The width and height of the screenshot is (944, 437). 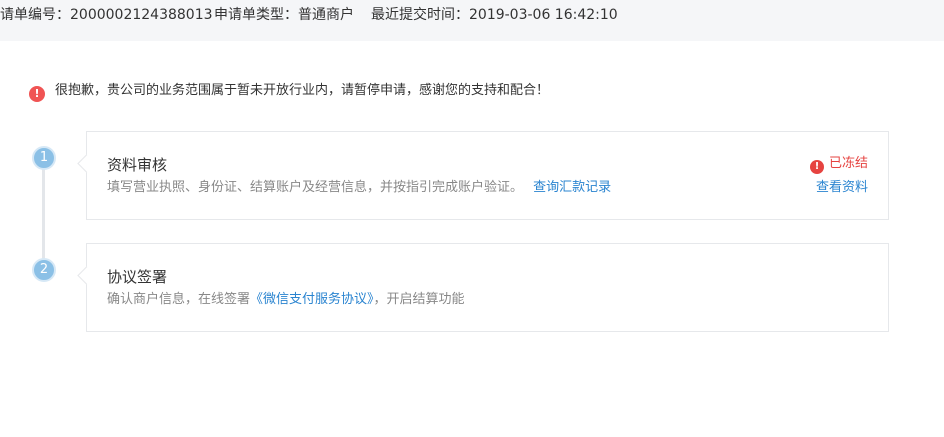 I want to click on last-submit-time-label: 最近提交时间：, so click(x=420, y=15).